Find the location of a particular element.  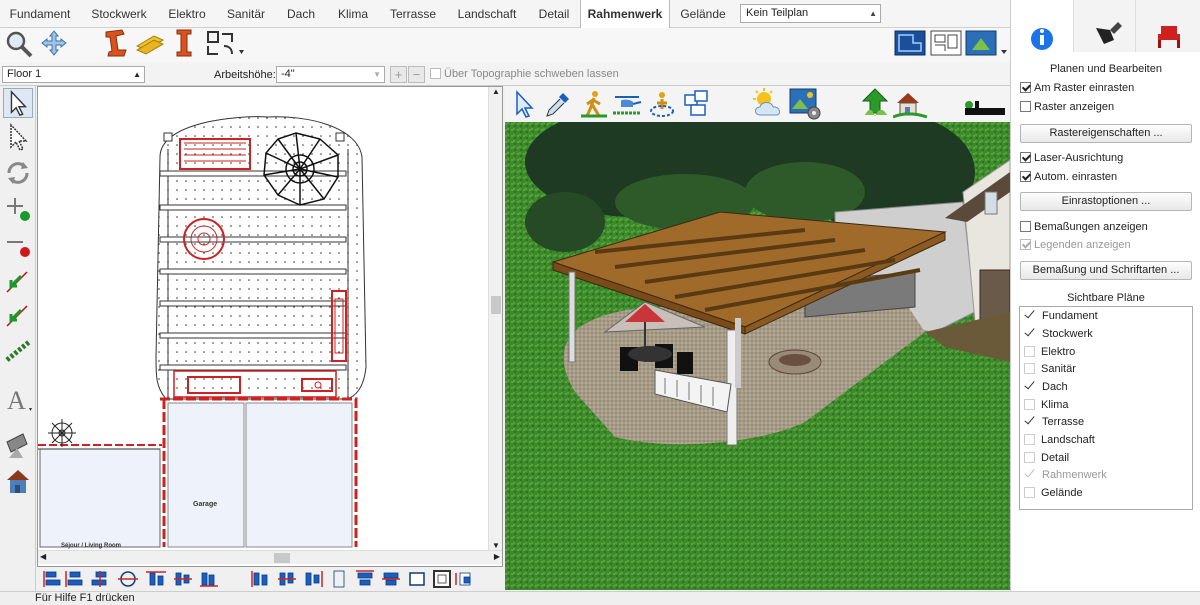

layout-view-icon is located at coordinates (946, 43).